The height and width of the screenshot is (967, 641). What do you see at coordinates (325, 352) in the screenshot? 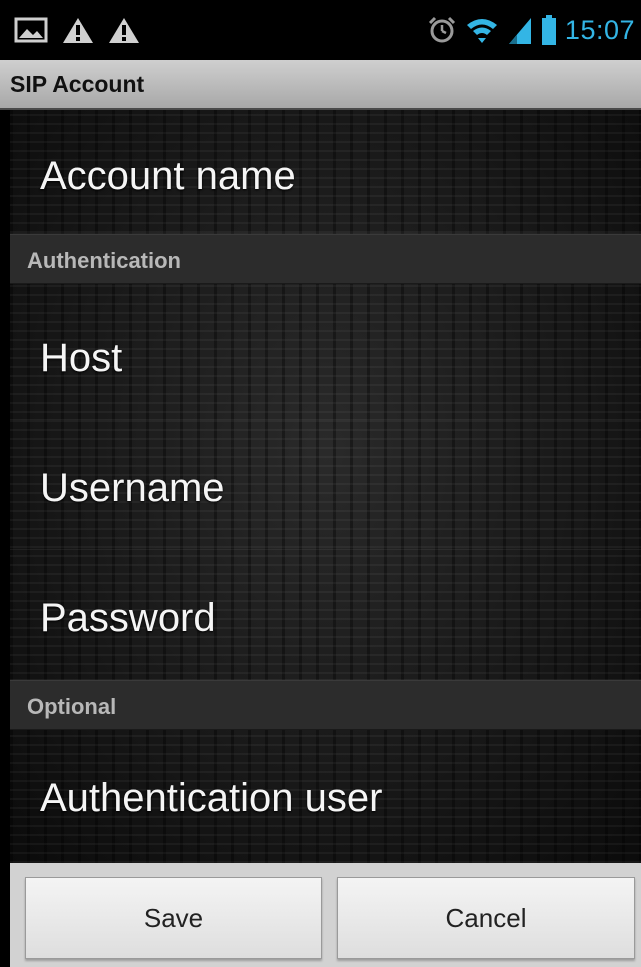
I see `pref-host: Host` at bounding box center [325, 352].